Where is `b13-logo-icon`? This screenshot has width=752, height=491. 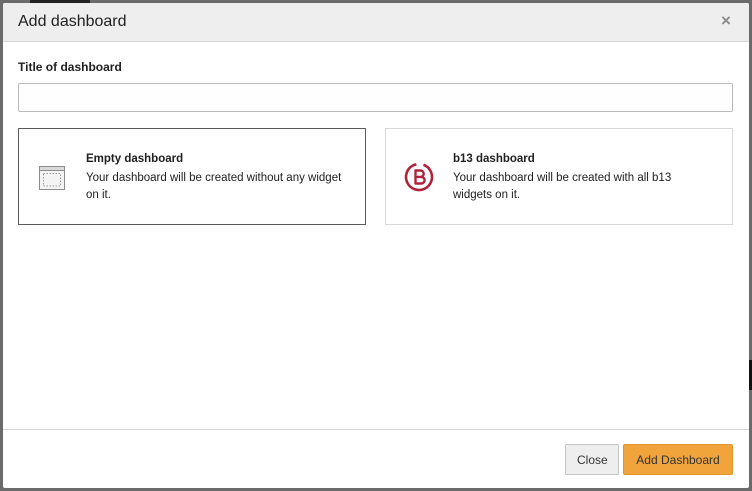 b13-logo-icon is located at coordinates (419, 177).